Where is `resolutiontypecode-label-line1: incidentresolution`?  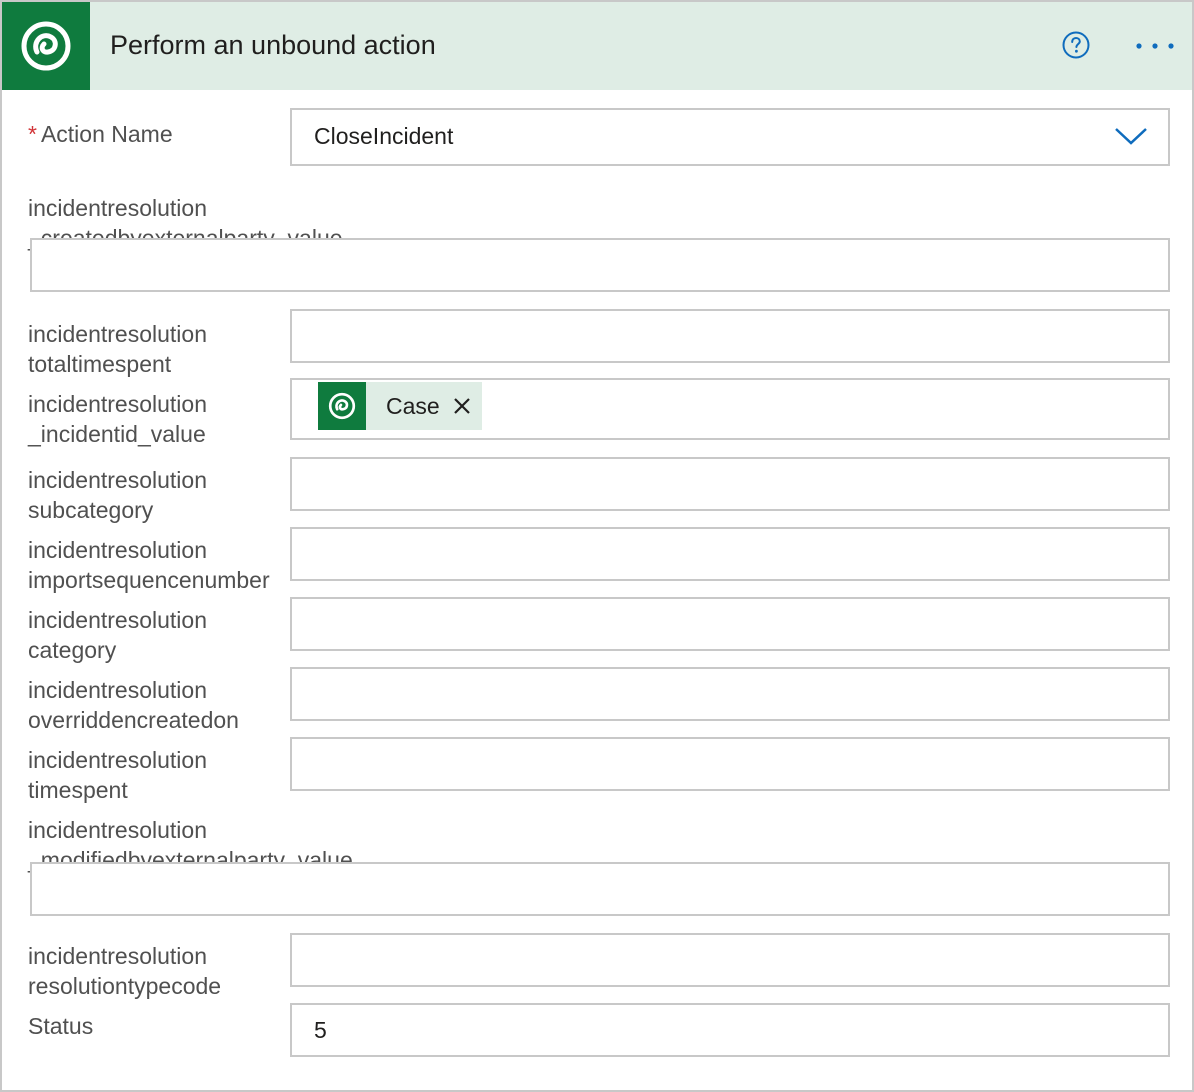 resolutiontypecode-label-line1: incidentresolution is located at coordinates (118, 956).